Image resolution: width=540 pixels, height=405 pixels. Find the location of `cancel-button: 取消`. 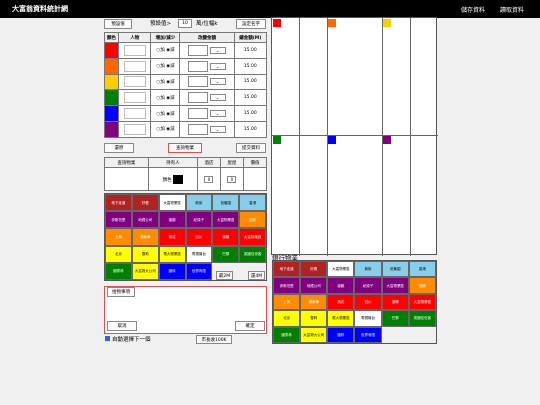

cancel-button: 取消 is located at coordinates (122, 326).